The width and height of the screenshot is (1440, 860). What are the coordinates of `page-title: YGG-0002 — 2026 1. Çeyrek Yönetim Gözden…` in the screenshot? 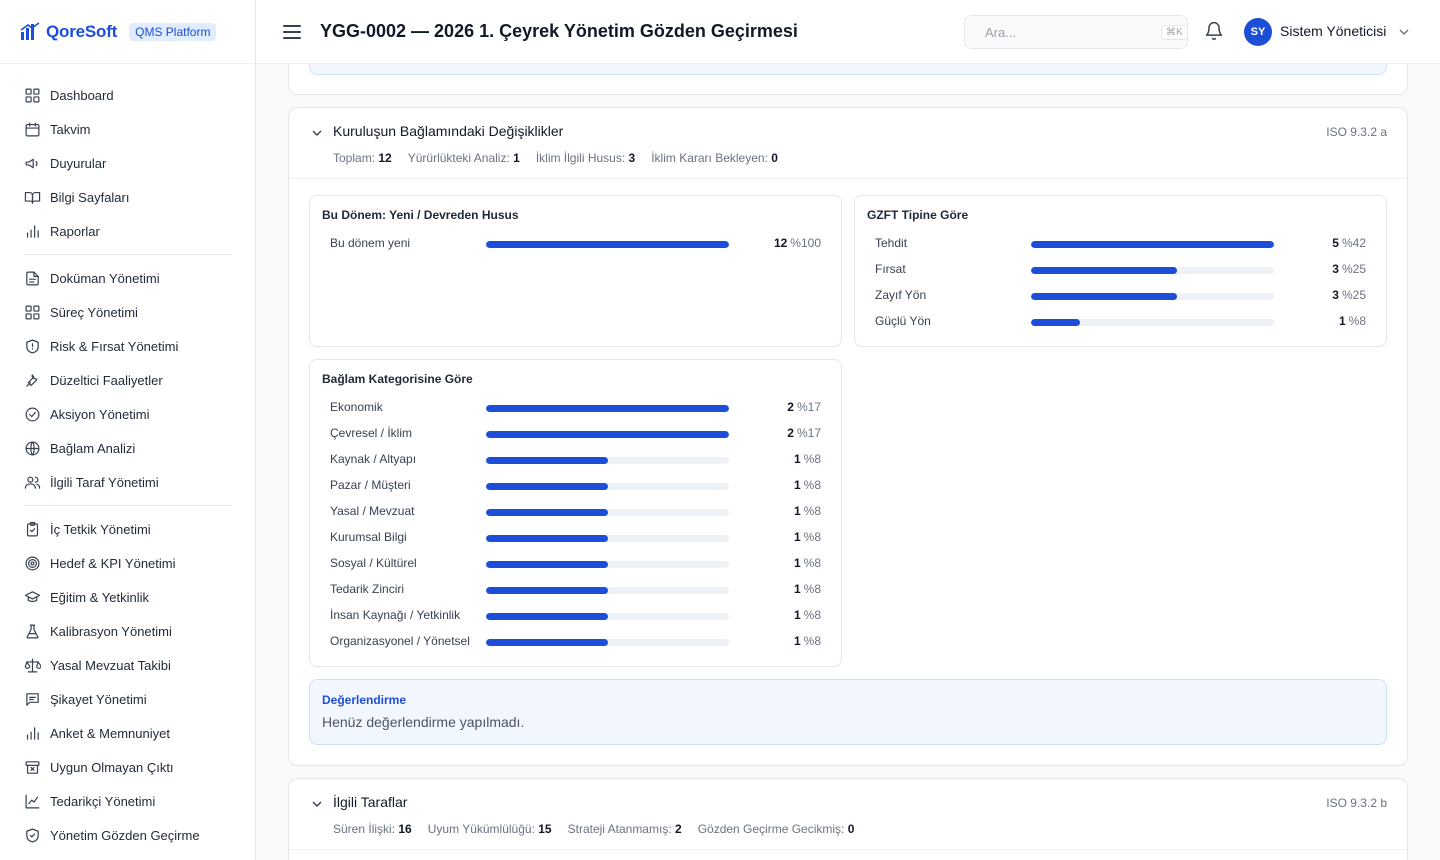 It's located at (559, 31).